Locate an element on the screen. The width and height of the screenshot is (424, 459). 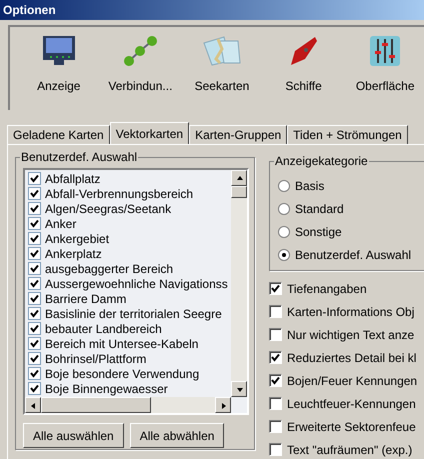
list-item-label: Barriere Damm is located at coordinates (85, 299).